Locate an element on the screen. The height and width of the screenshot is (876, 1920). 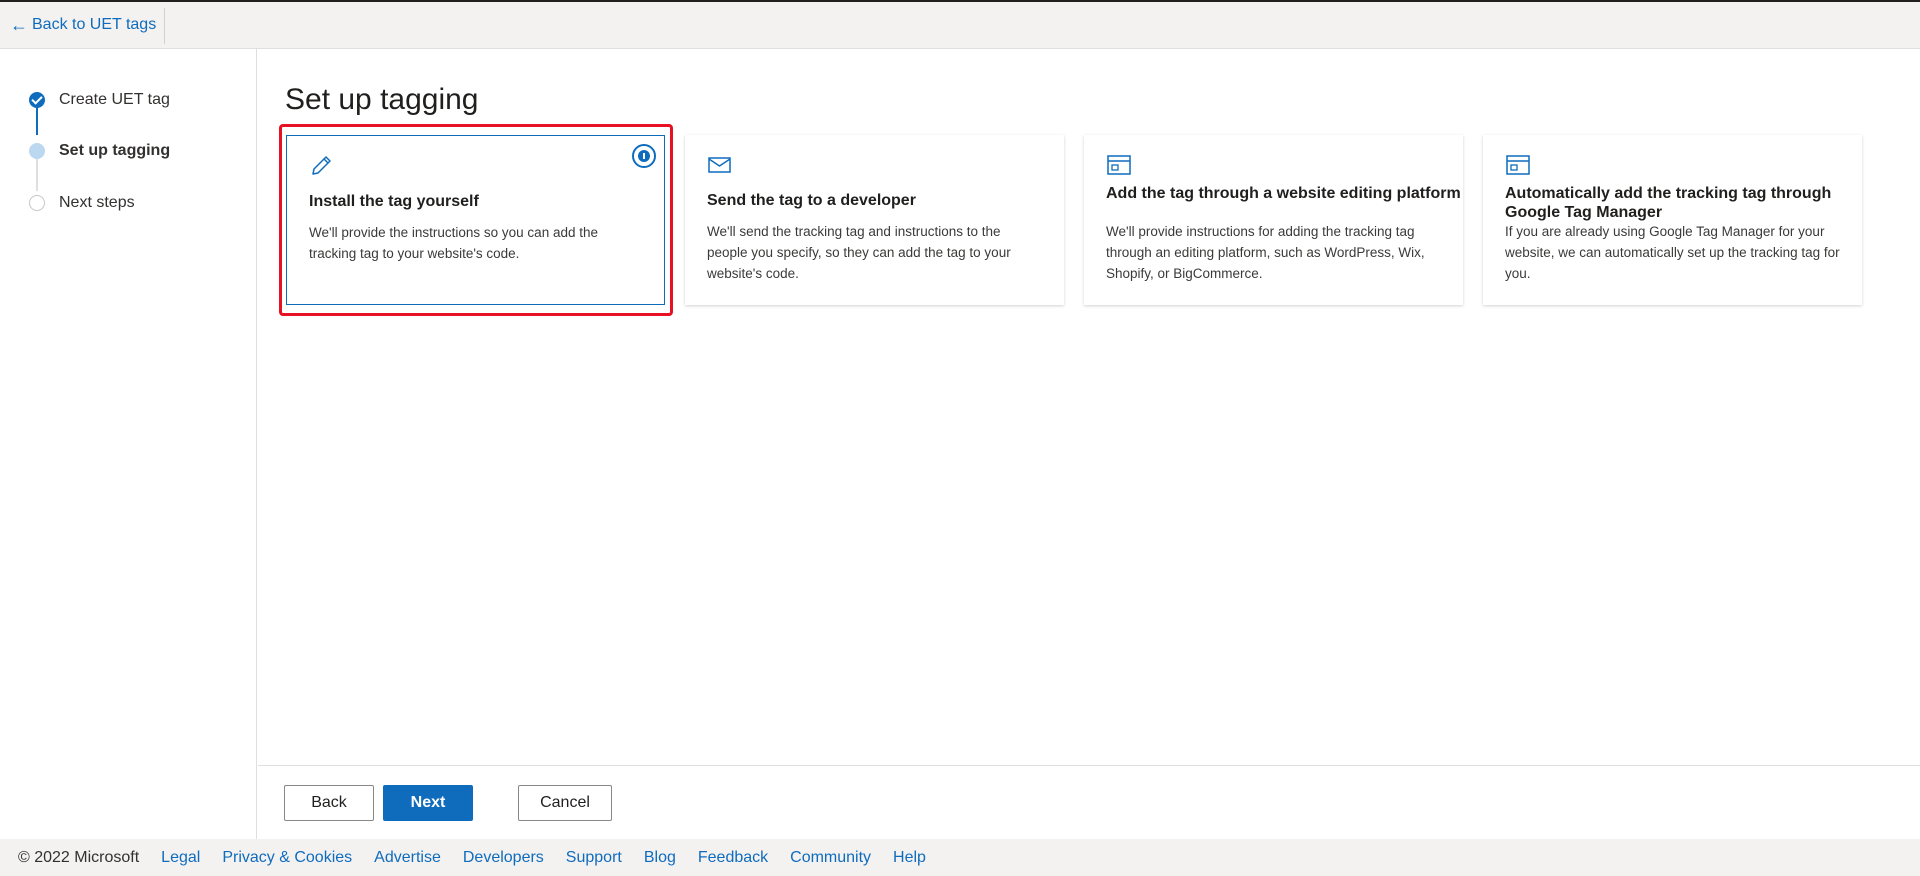
next-button: Next is located at coordinates (428, 803).